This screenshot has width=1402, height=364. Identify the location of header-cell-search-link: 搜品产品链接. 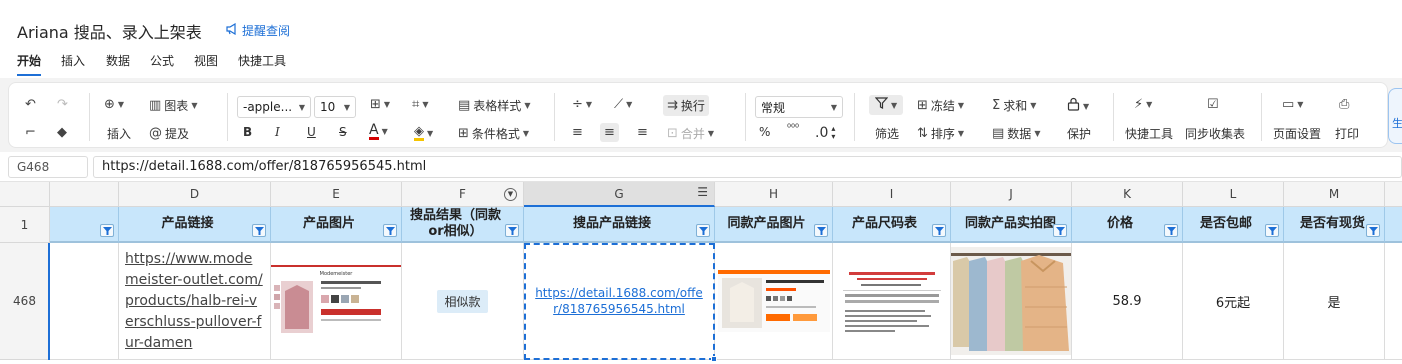
(619, 225).